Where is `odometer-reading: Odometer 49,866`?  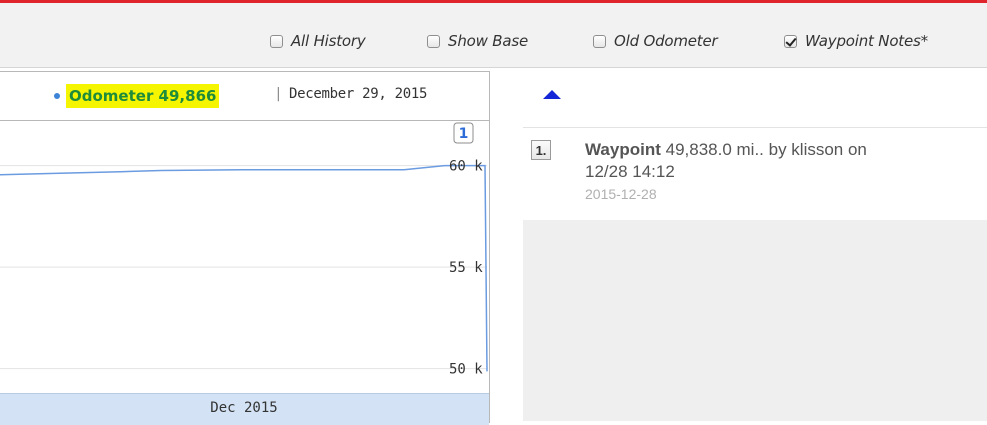 odometer-reading: Odometer 49,866 is located at coordinates (143, 96).